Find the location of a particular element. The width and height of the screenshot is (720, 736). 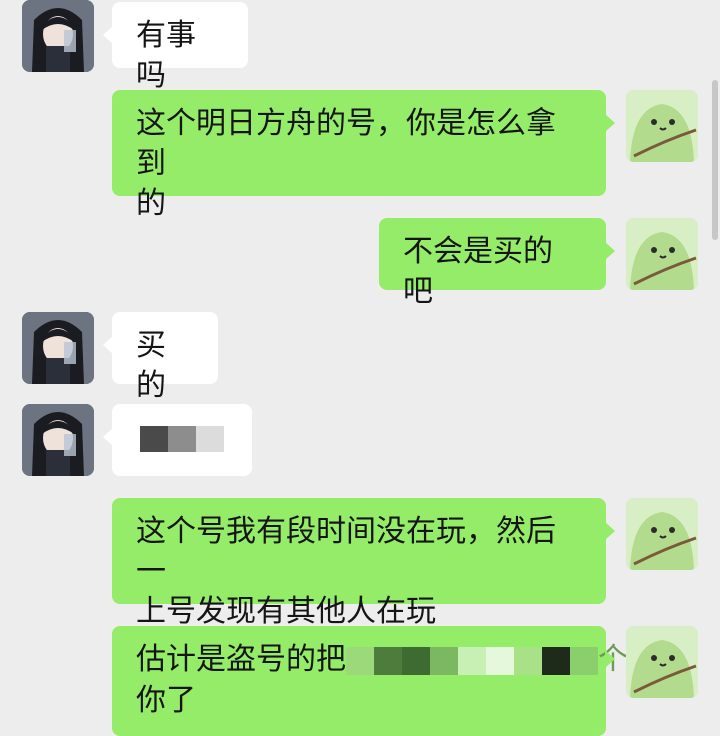

message-text: 买的 is located at coordinates (151, 365).